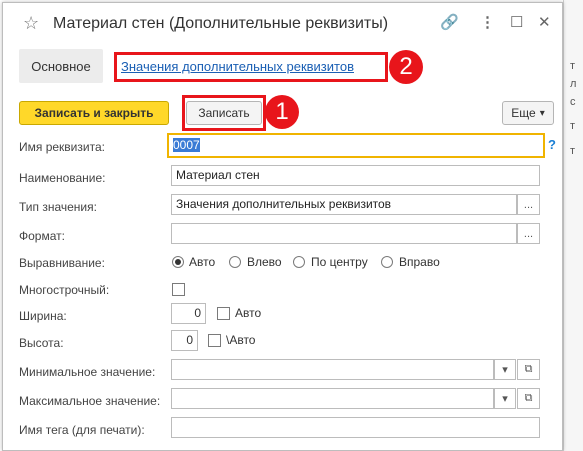  I want to click on more-label: Еще, so click(523, 113).